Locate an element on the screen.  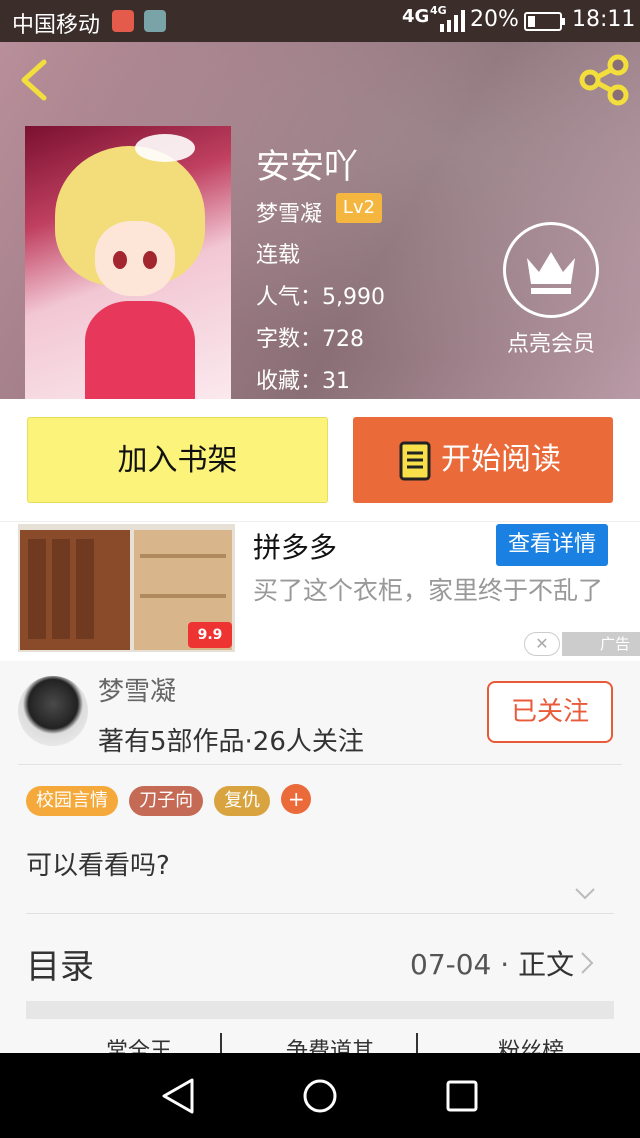
crown-icon is located at coordinates (551, 270).